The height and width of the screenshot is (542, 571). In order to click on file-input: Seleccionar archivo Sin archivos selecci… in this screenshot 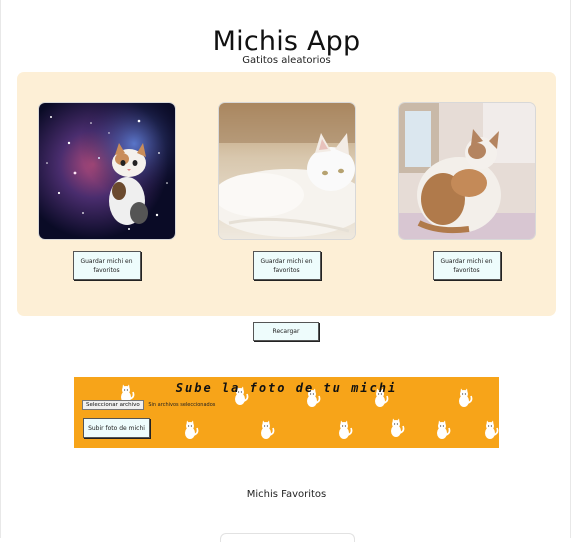, I will do `click(148, 405)`.